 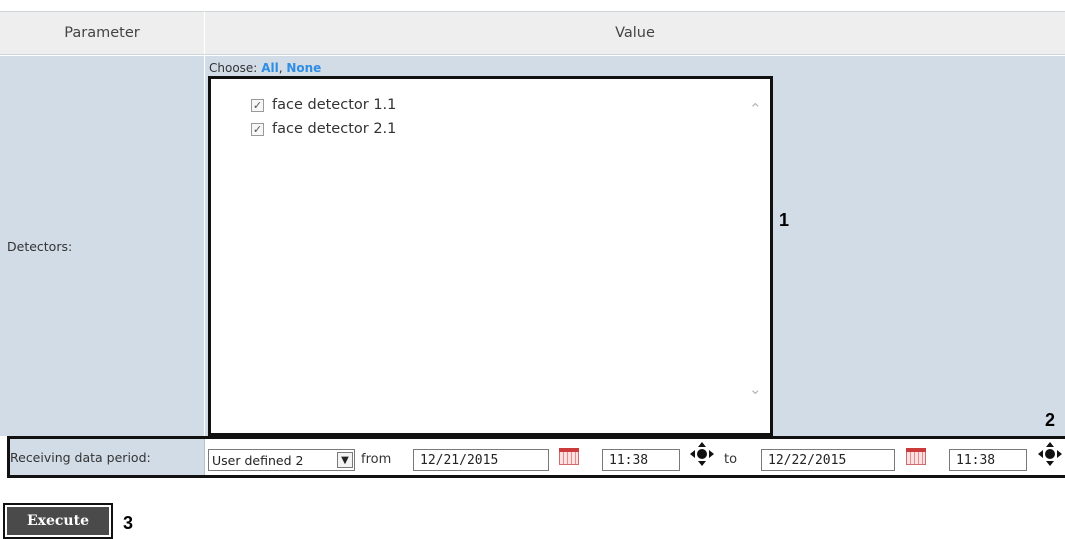 I want to click on period-select-value: User defined 2, so click(x=258, y=460).